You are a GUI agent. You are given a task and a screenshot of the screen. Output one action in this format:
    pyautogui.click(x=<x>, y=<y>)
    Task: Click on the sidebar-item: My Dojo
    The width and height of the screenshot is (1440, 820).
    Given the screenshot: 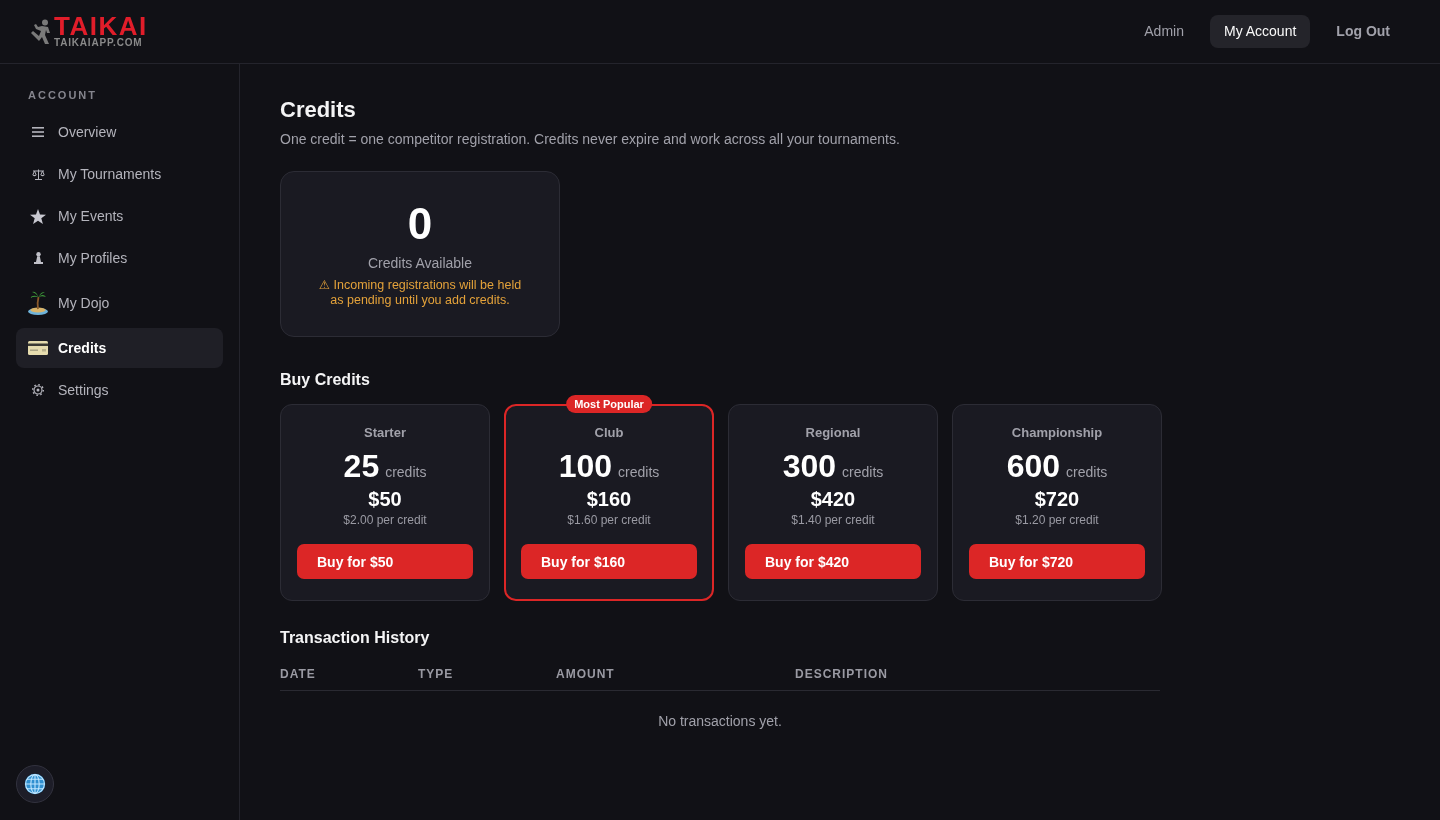 What is the action you would take?
    pyautogui.click(x=119, y=303)
    